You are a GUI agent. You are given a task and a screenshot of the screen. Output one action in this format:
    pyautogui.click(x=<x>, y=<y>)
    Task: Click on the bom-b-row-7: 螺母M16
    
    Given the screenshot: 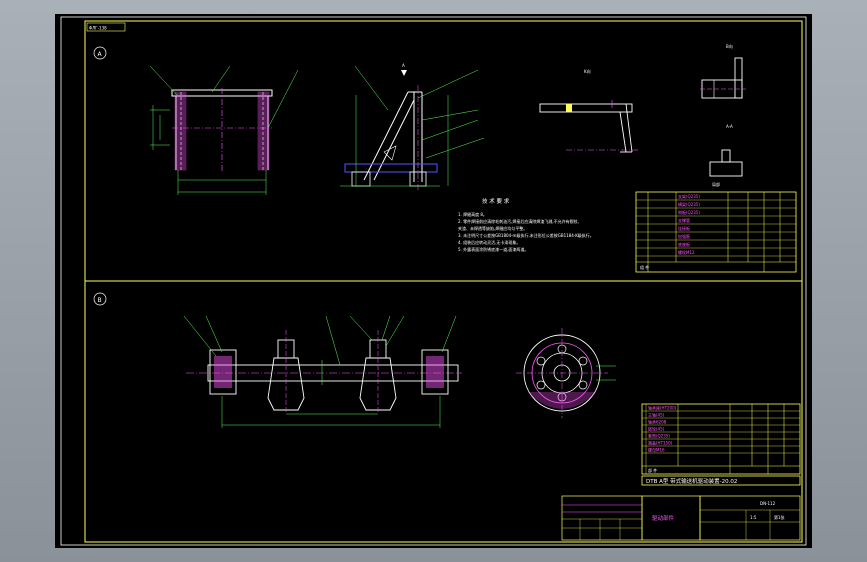 What is the action you would take?
    pyautogui.click(x=656, y=450)
    